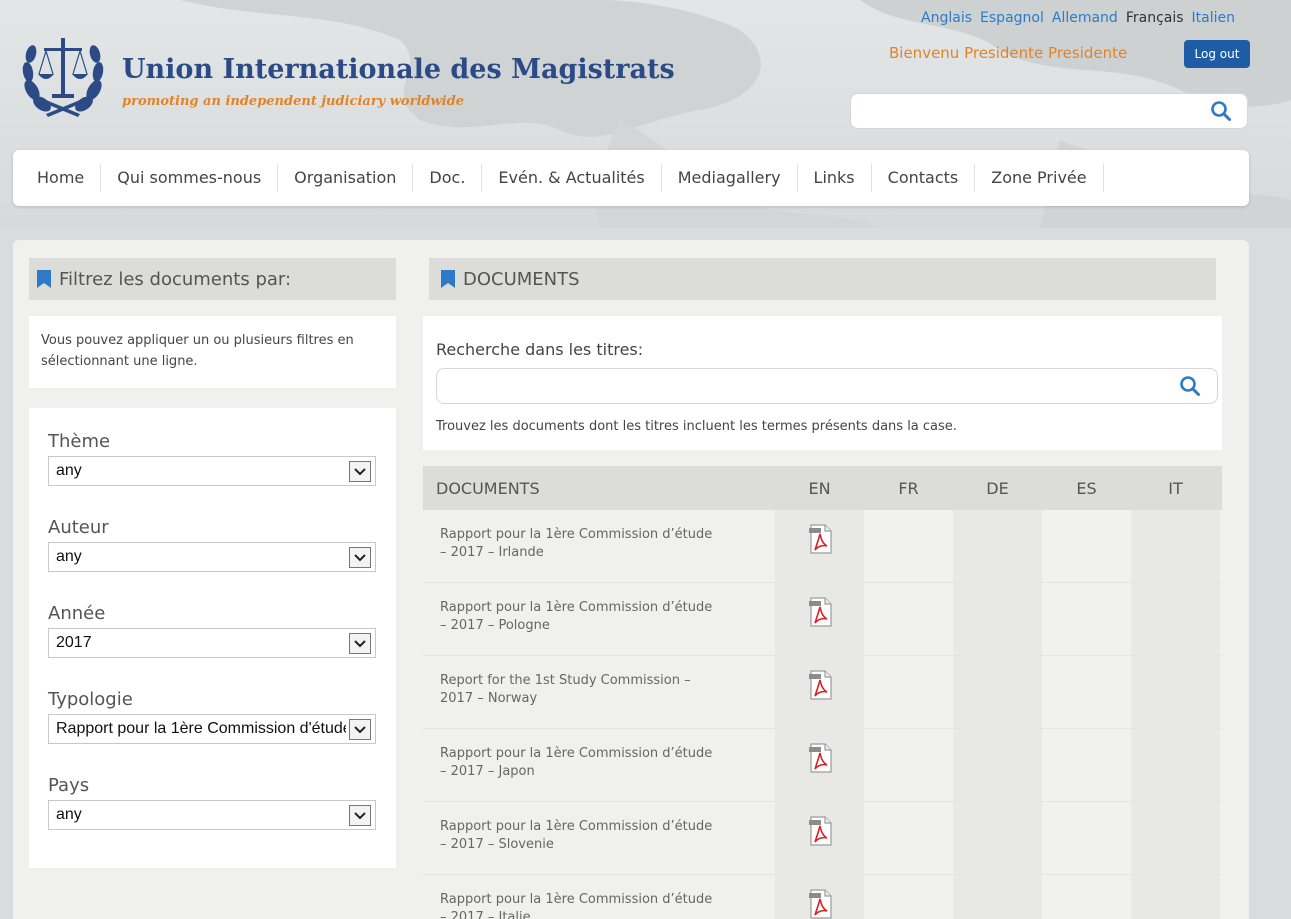 The image size is (1291, 919). Describe the element at coordinates (212, 815) in the screenshot. I see `filter-select-pays: any` at that location.